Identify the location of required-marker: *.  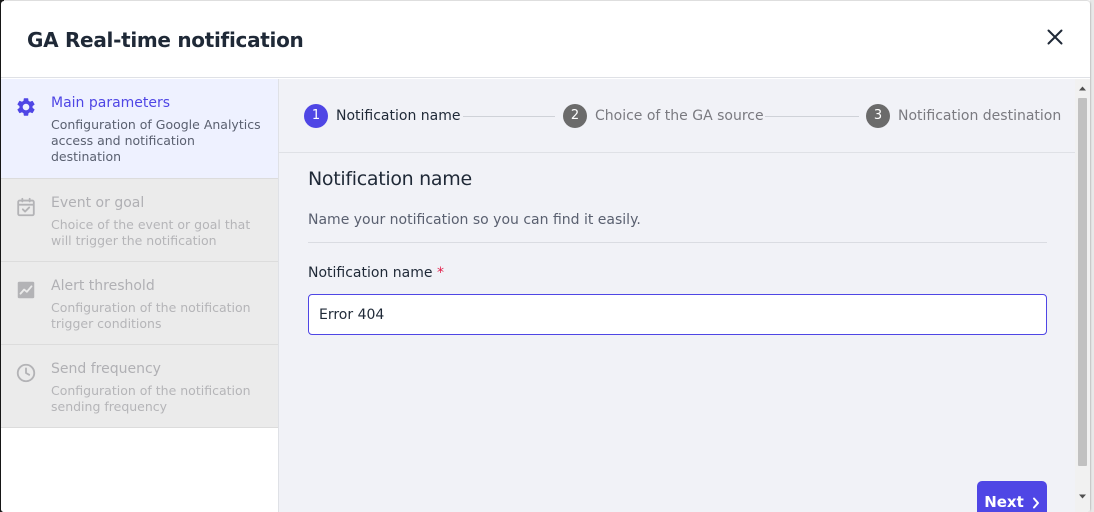
(440, 273).